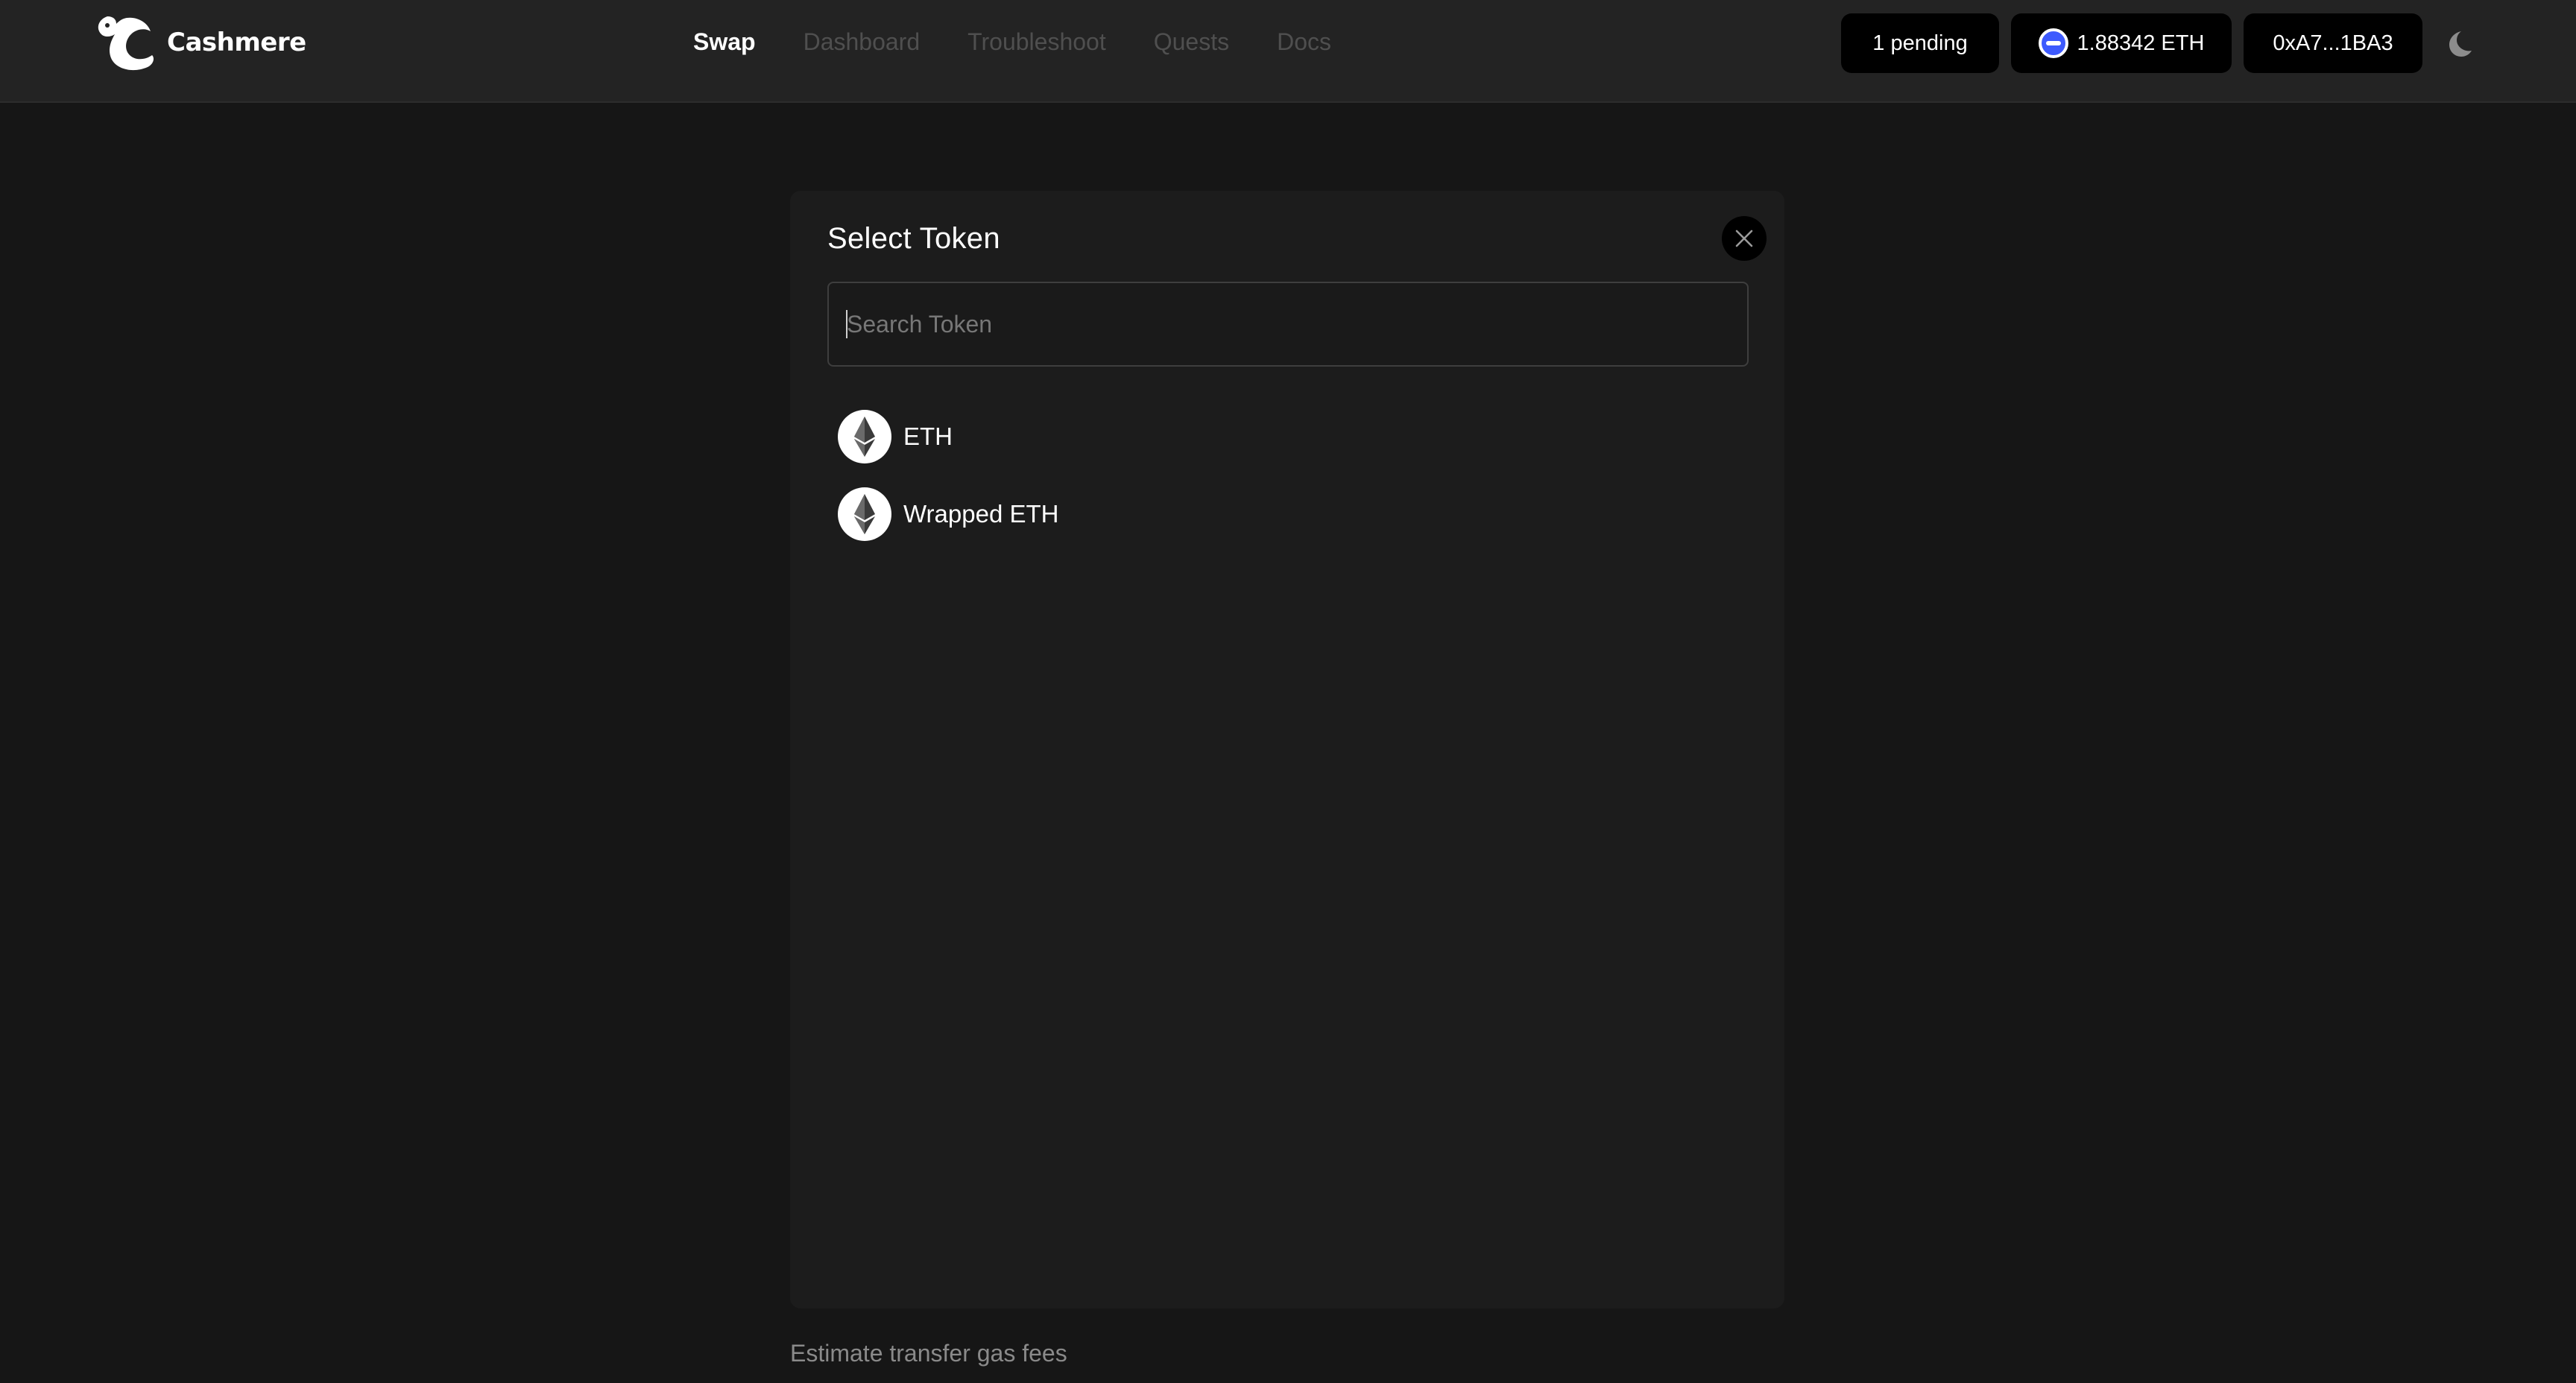 This screenshot has height=1383, width=2576. I want to click on cashmere-logo-icon, so click(126, 43).